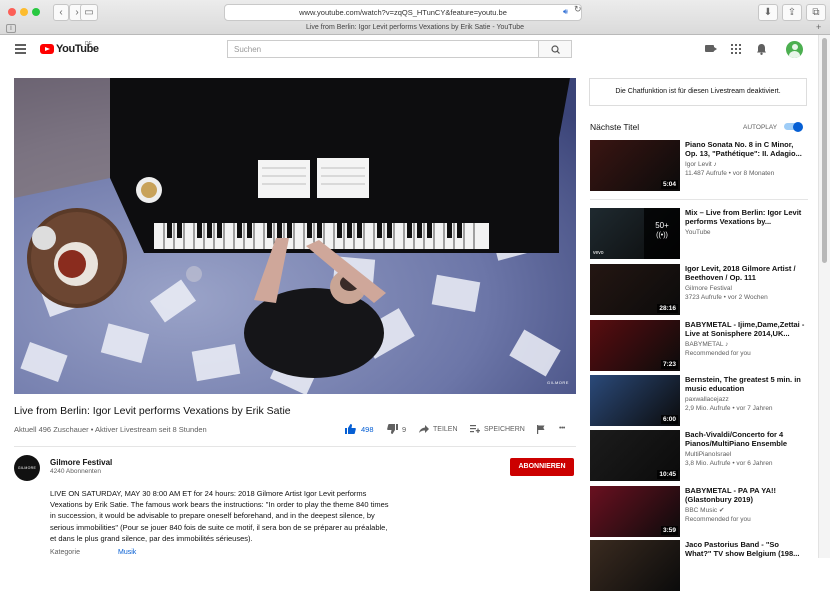 Image resolution: width=830 pixels, height=592 pixels. I want to click on notifications-bell-icon, so click(761, 49).